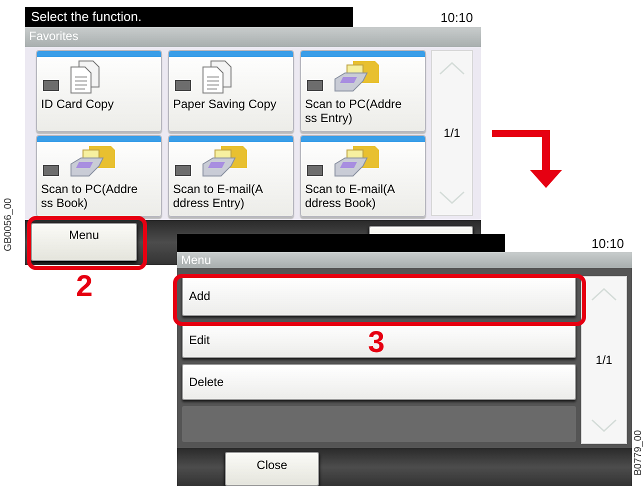  Describe the element at coordinates (84, 287) in the screenshot. I see `step-number: 2` at that location.